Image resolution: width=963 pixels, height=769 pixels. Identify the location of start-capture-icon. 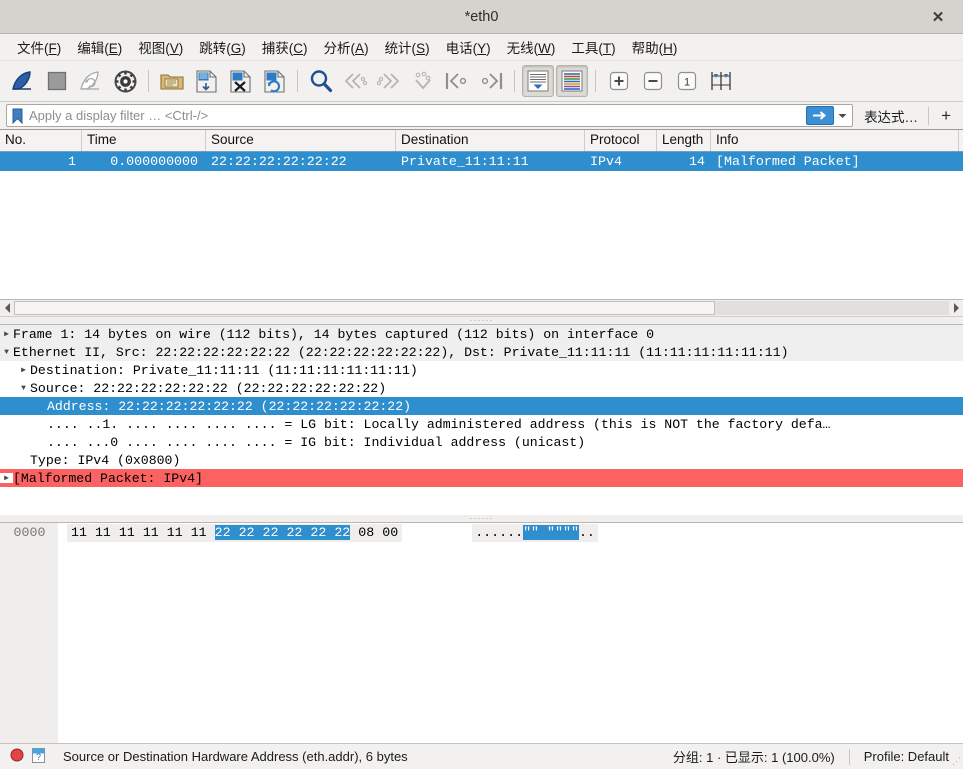
(23, 81).